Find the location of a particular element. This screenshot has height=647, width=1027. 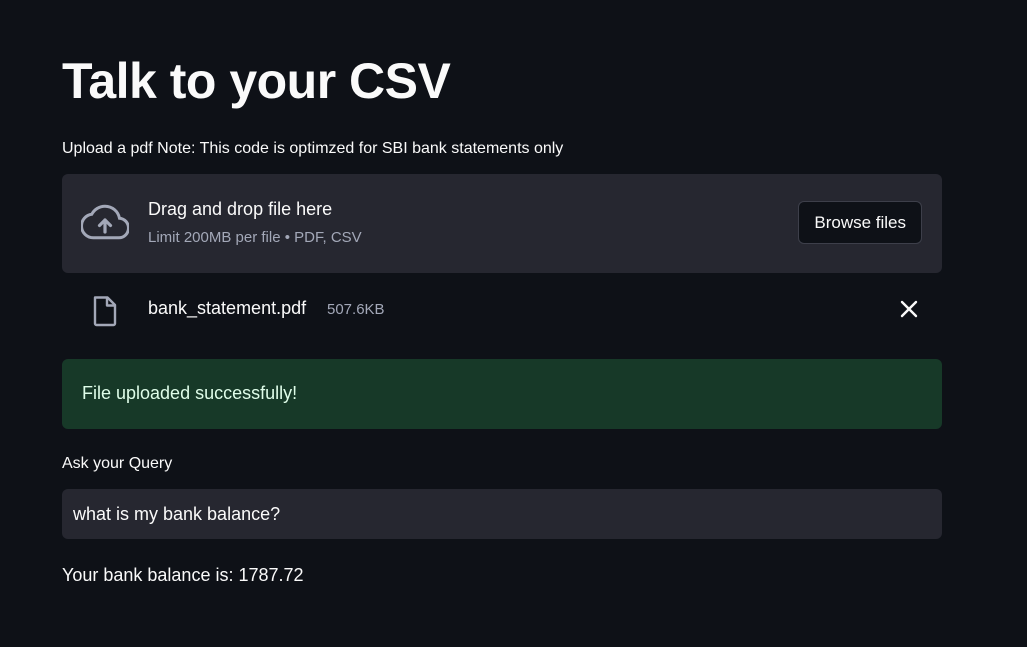

success-message: File uploaded successfully! is located at coordinates (190, 393).